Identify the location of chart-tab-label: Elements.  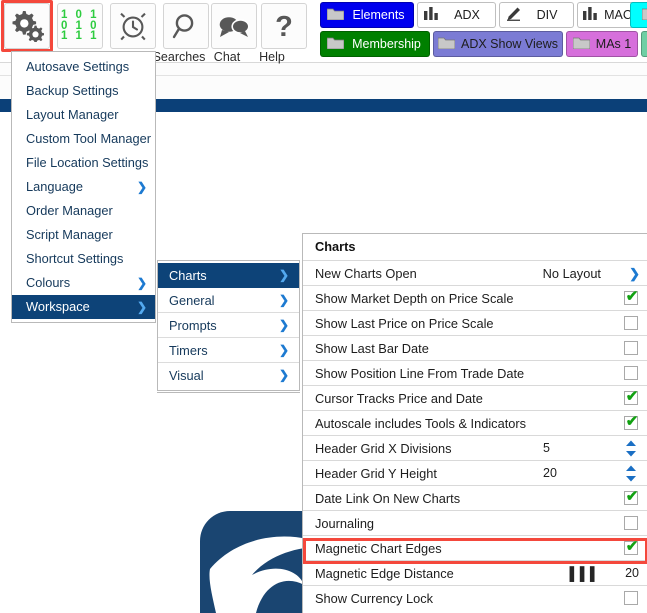
(378, 15).